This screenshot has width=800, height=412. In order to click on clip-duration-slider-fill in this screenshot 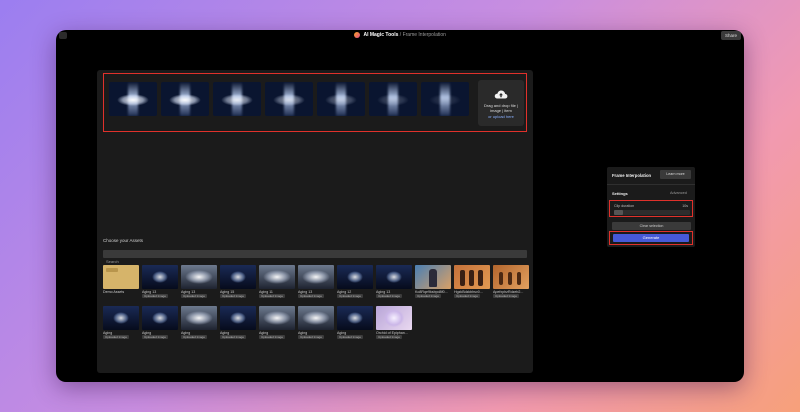, I will do `click(619, 212)`.